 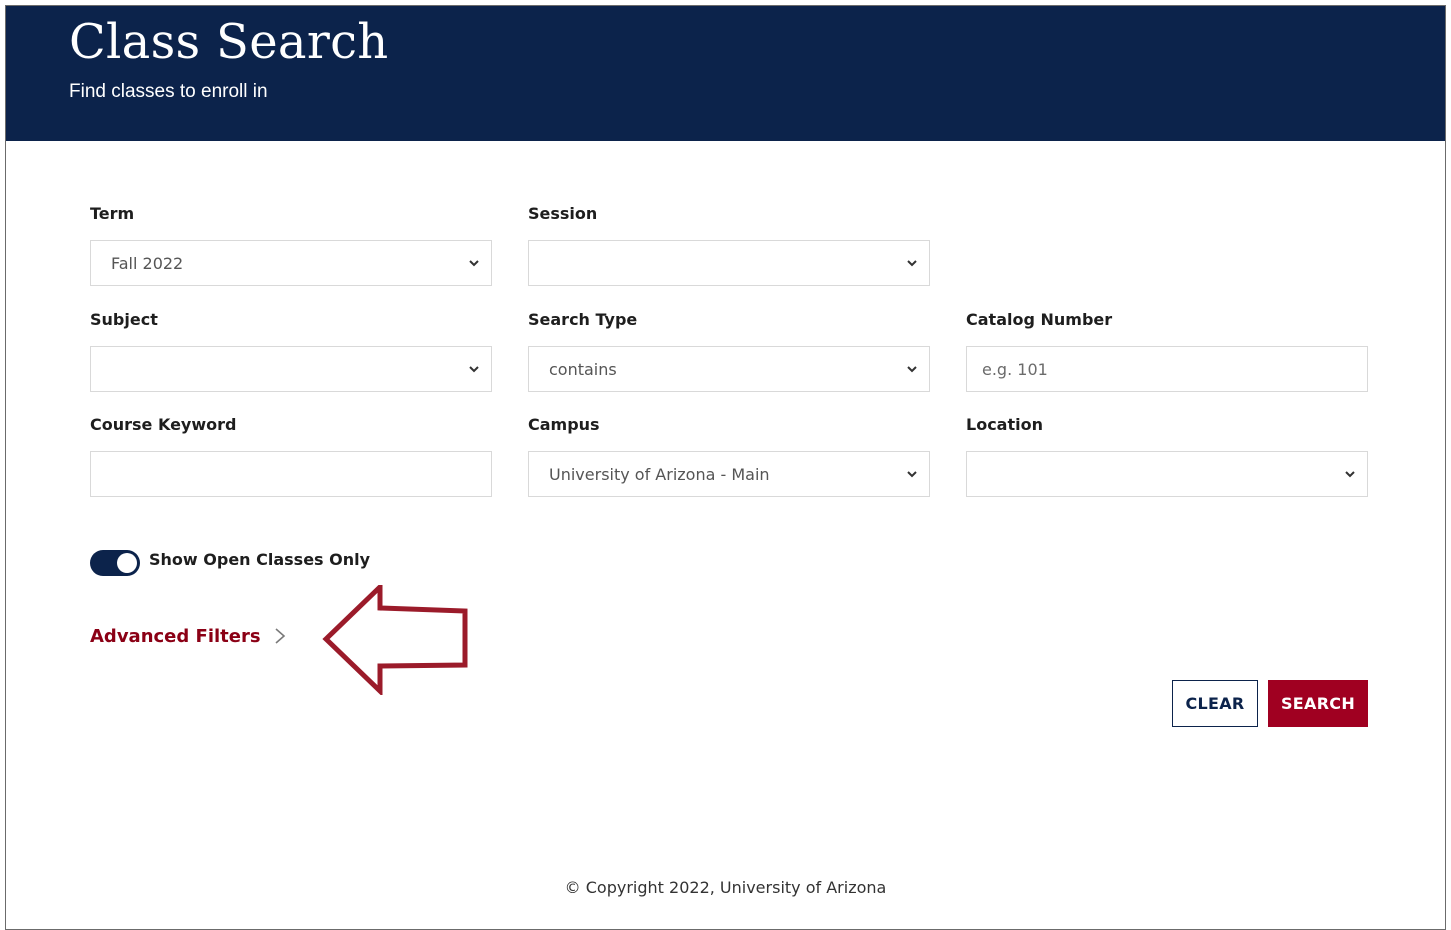 What do you see at coordinates (112, 213) in the screenshot?
I see `term-label: Term` at bounding box center [112, 213].